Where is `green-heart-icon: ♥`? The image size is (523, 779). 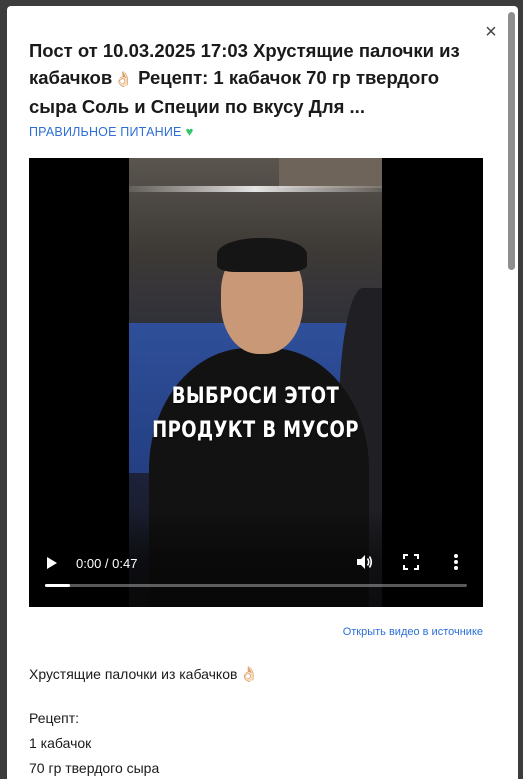 green-heart-icon: ♥ is located at coordinates (189, 131).